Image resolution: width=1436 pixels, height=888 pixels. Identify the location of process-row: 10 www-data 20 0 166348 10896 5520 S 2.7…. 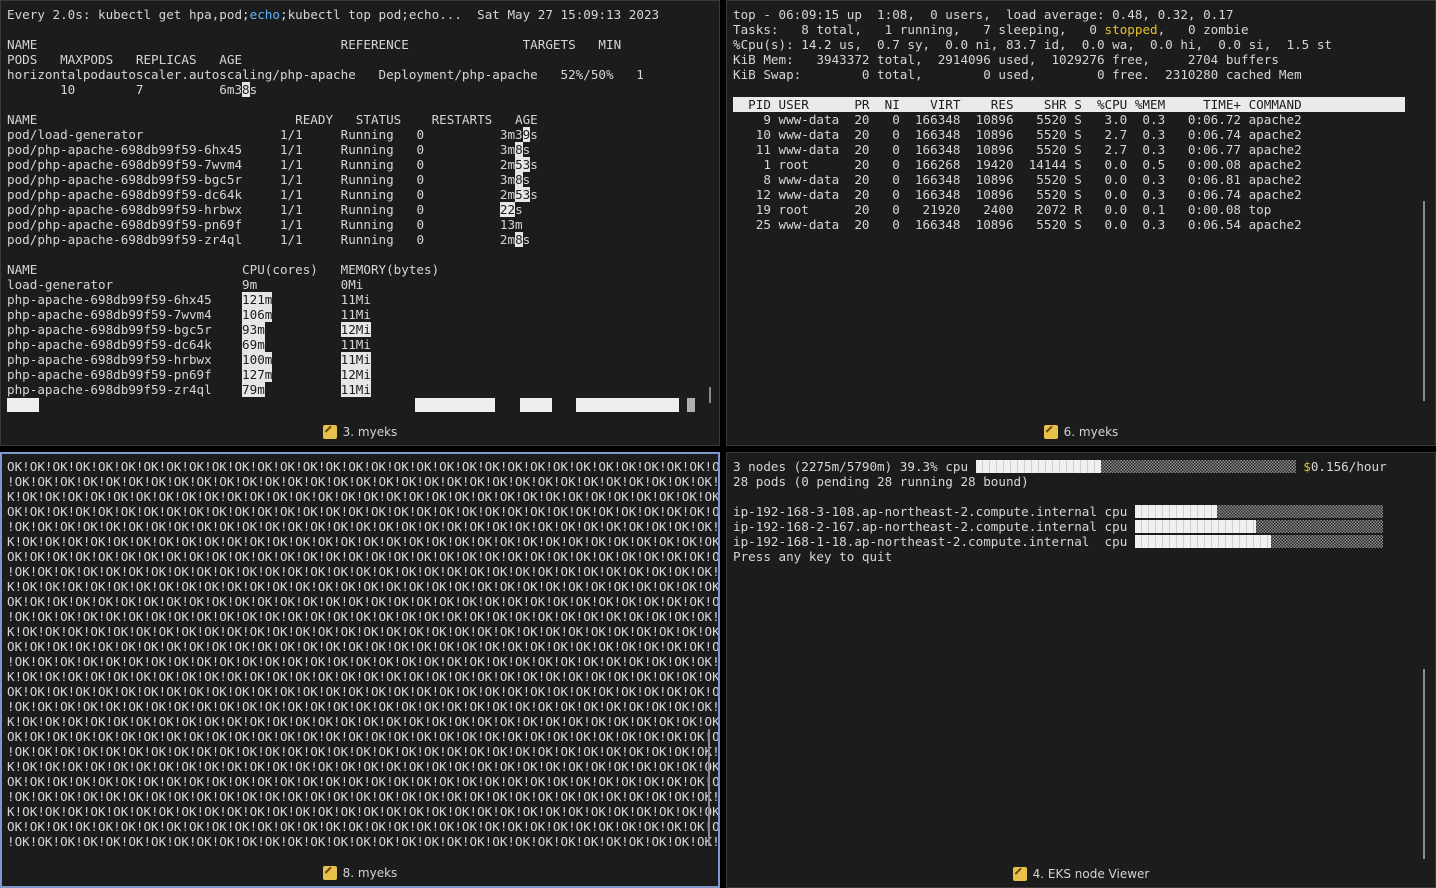
(1017, 134).